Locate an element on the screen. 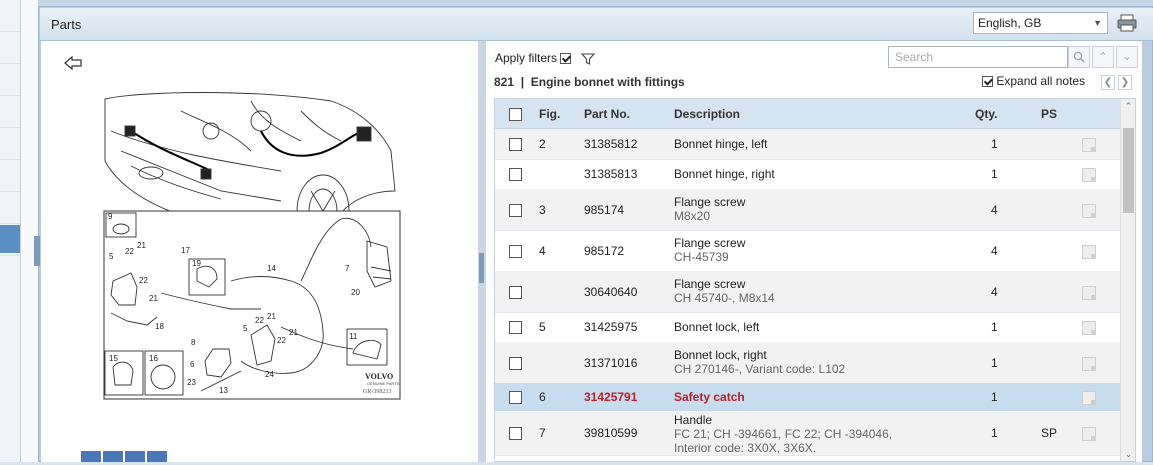 This screenshot has height=465, width=1153. table-row: 6 31425791 Safety catch 1 is located at coordinates (807, 397).